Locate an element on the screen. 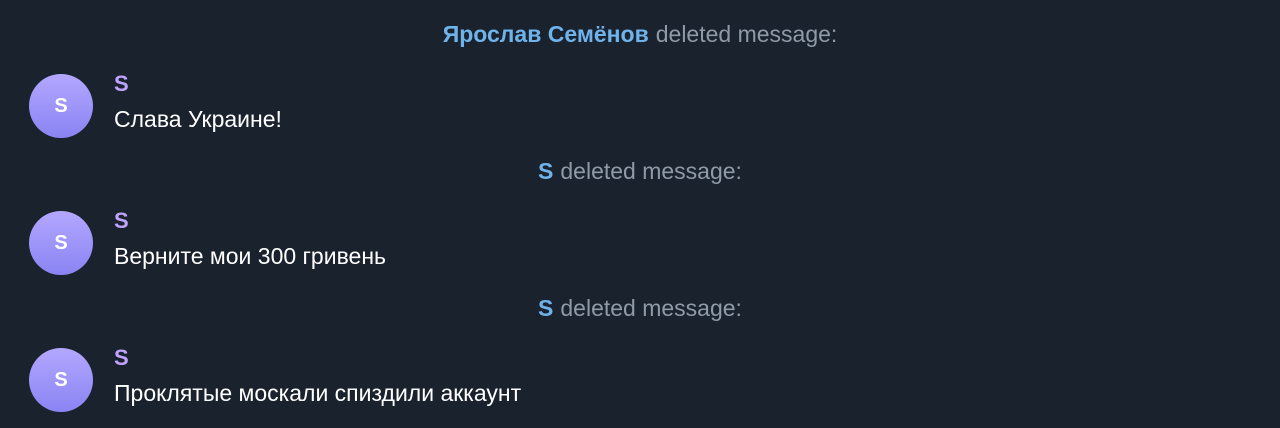  deleted-message-notice: Ярослав Семёнов deleted message: is located at coordinates (640, 34).